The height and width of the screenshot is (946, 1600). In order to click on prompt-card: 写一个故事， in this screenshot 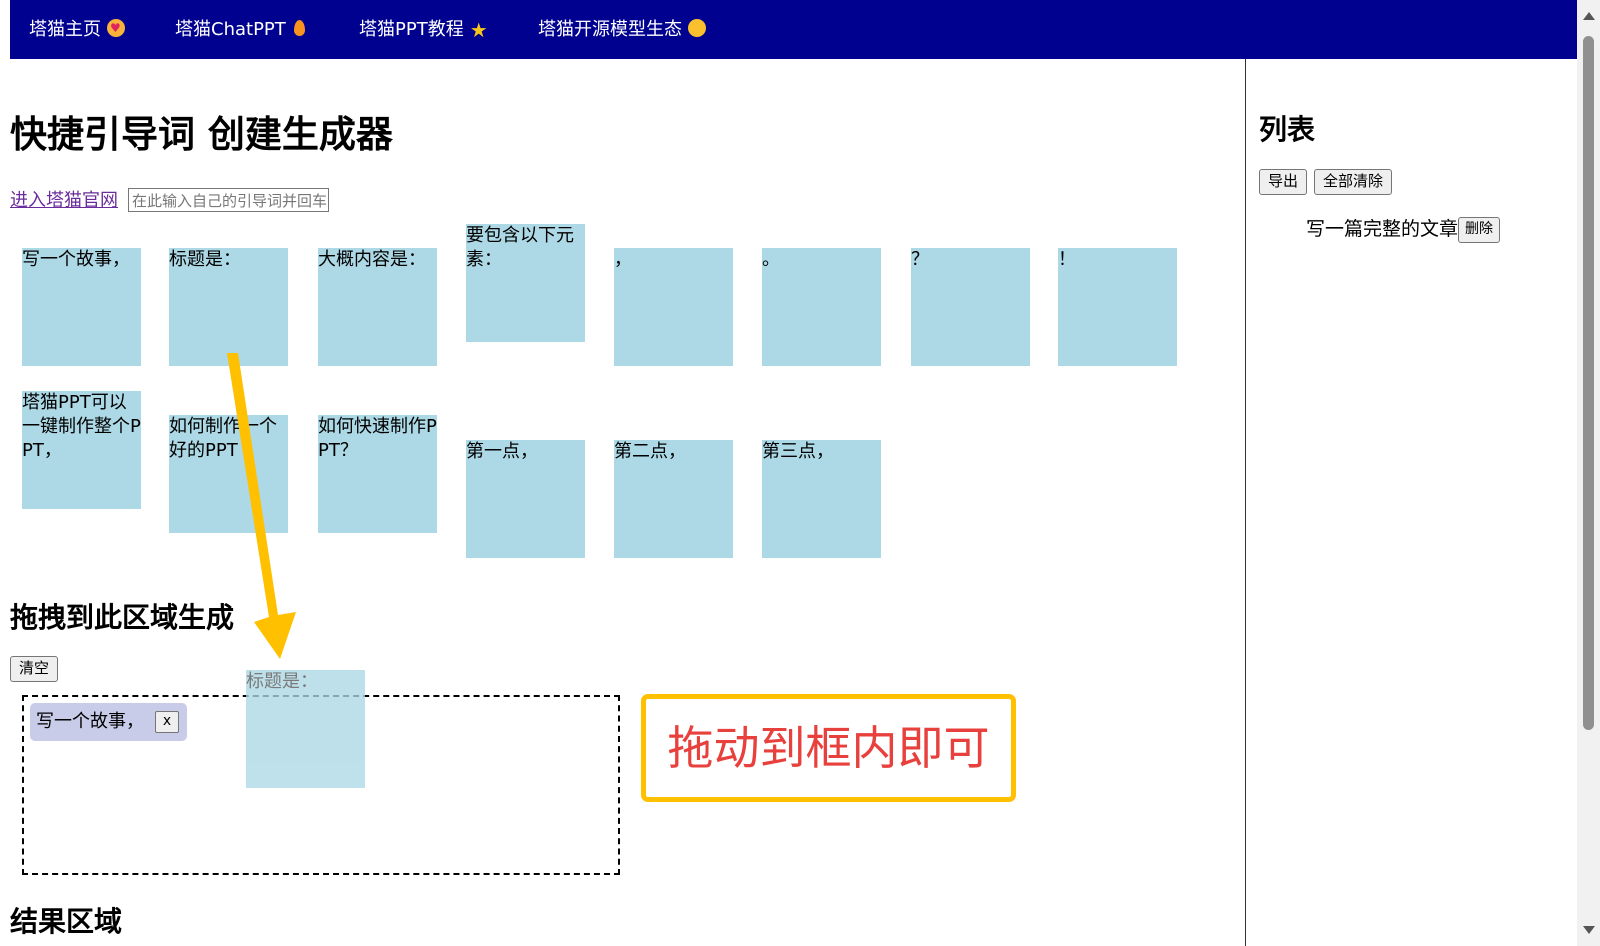, I will do `click(81, 307)`.